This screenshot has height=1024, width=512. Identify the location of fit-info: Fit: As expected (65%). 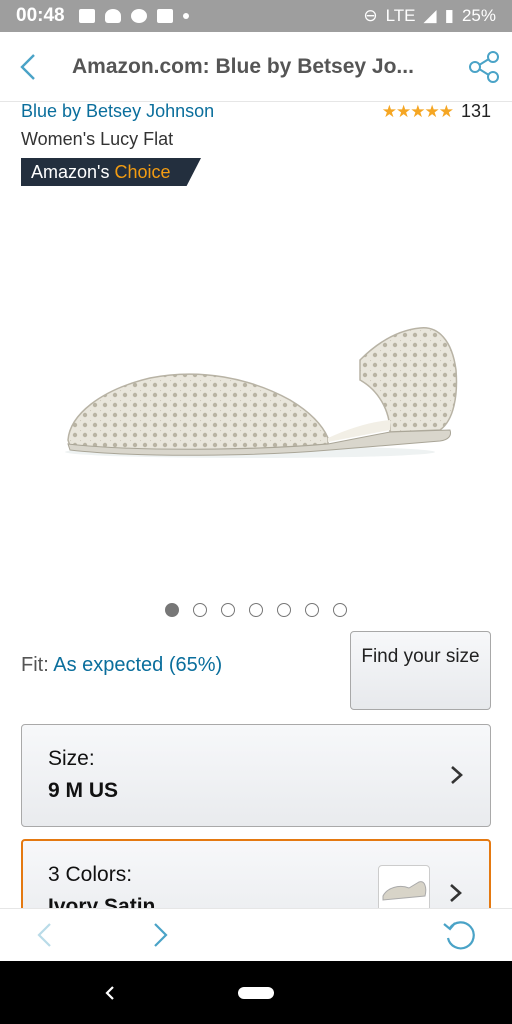
(121, 665).